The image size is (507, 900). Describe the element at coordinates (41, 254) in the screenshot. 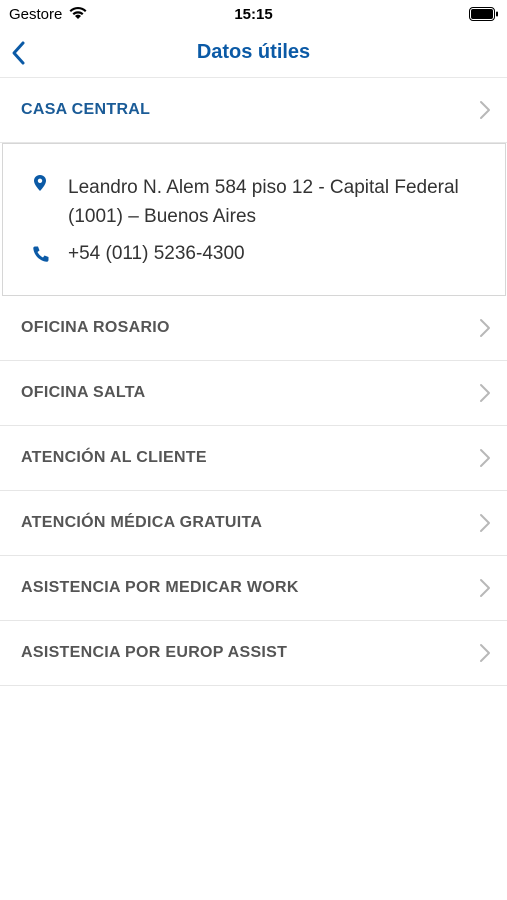

I see `phone-icon` at that location.